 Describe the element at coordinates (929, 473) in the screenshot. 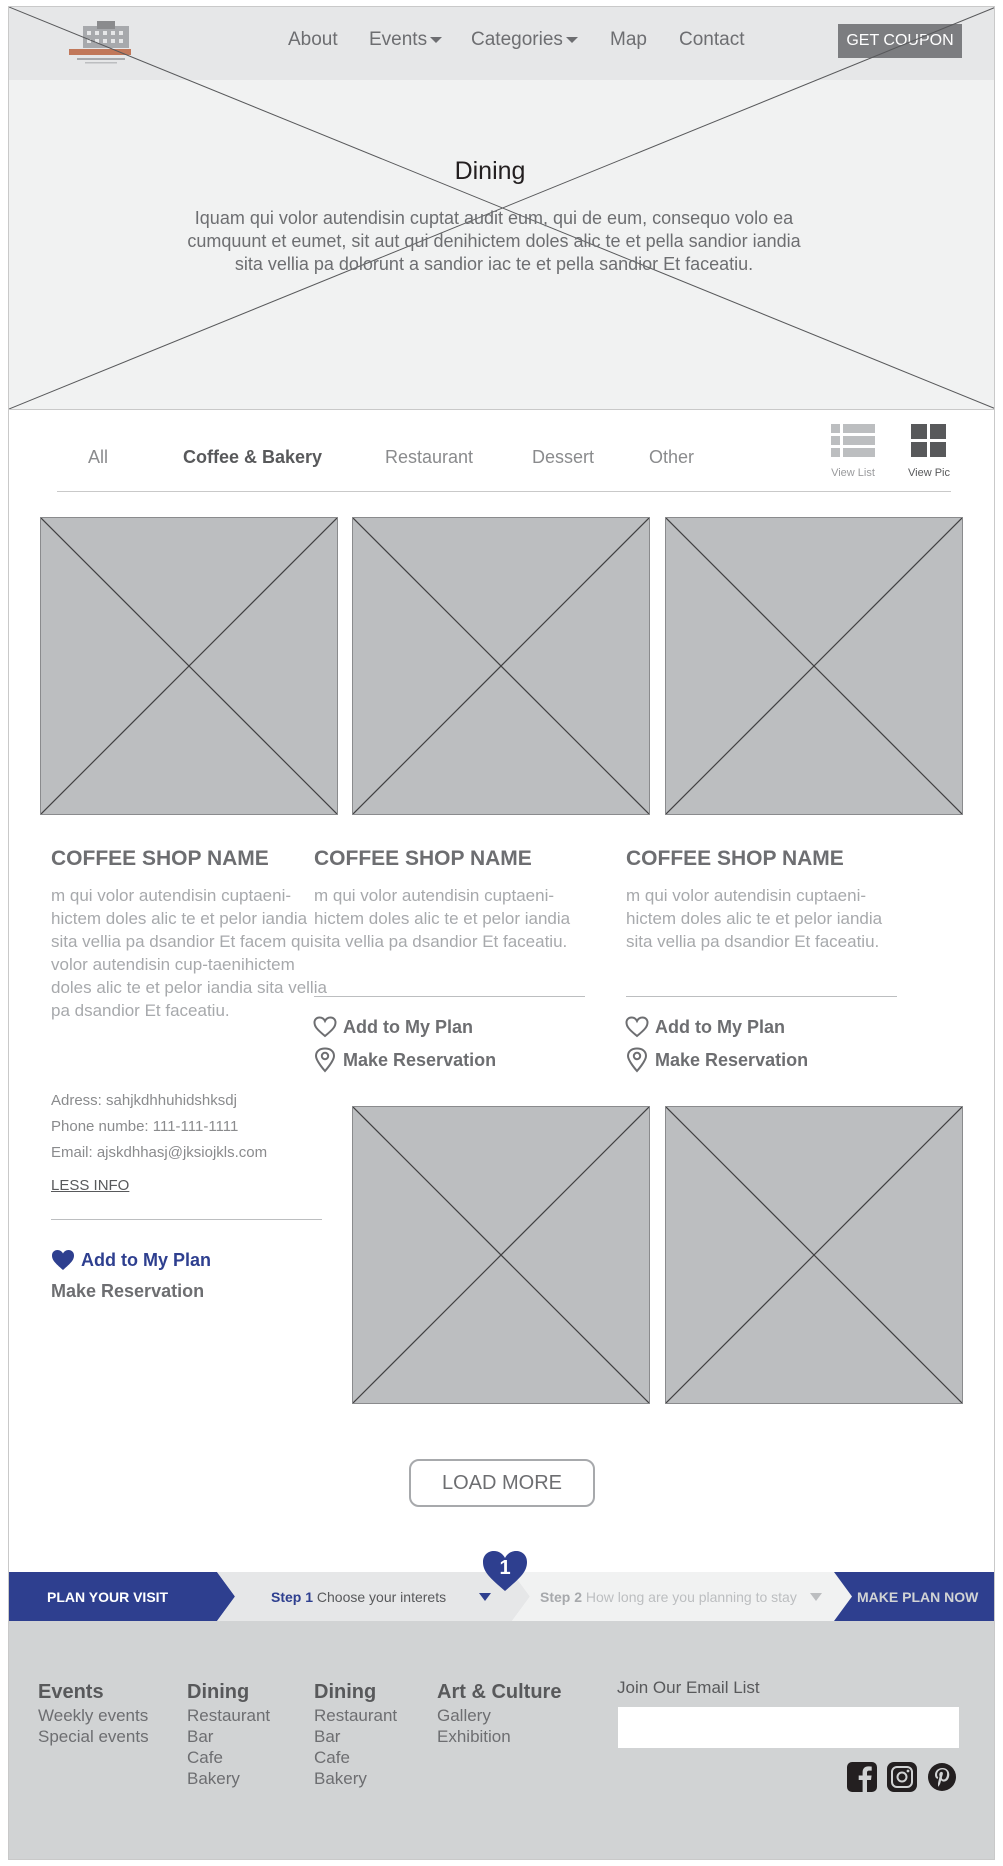

I see `view-pic-label: View Pic` at that location.